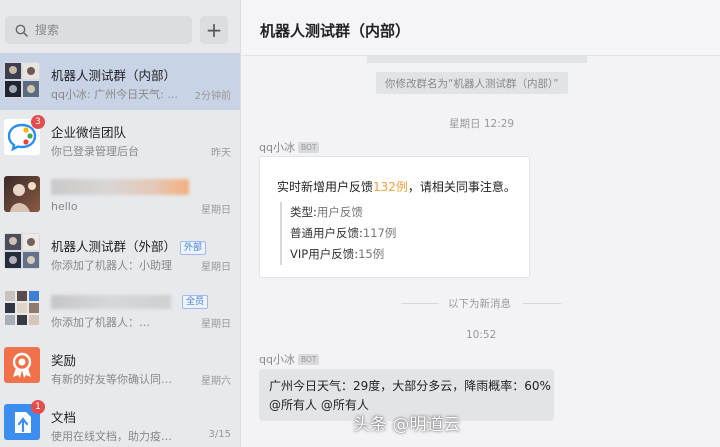  What do you see at coordinates (407, 425) in the screenshot?
I see `watermark: 头条 @明道云` at bounding box center [407, 425].